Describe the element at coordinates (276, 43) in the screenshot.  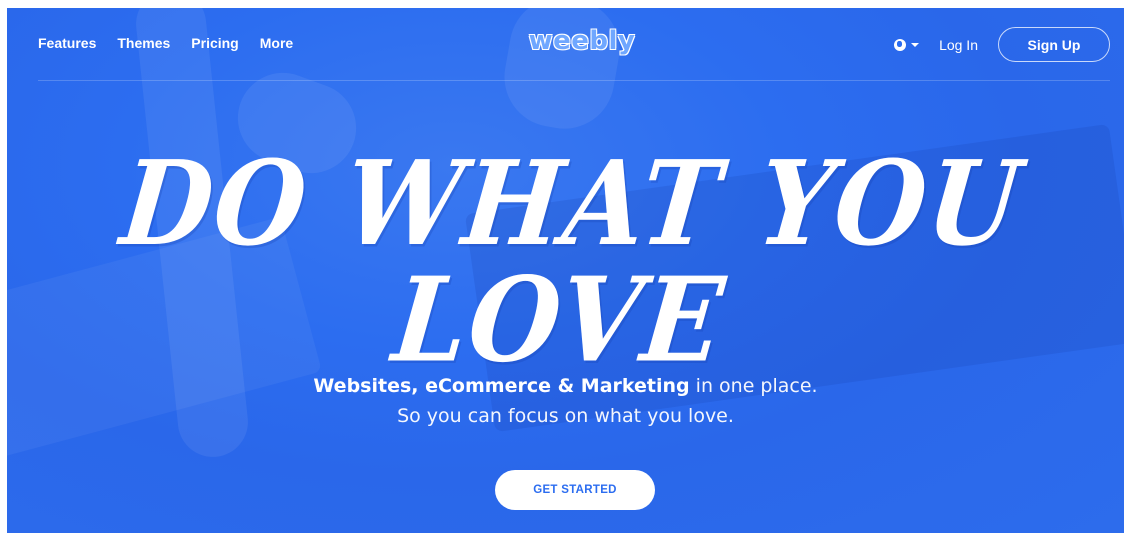
I see `nav-link-more: More` at that location.